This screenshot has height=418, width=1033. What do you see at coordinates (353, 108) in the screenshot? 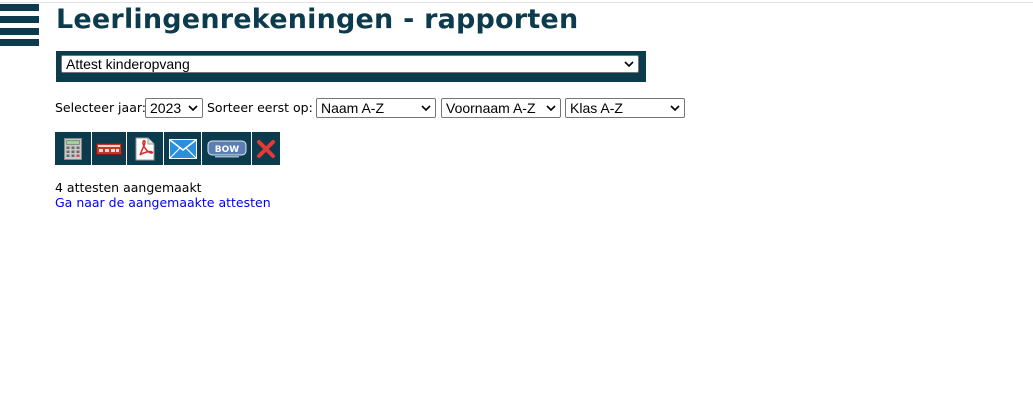
I see `sort-first-value: Naam A-Z` at bounding box center [353, 108].